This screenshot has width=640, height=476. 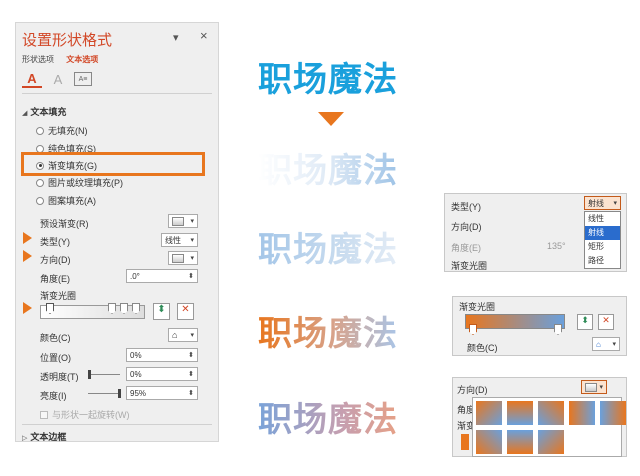 I want to click on gradient-swatch, so click(x=178, y=221).